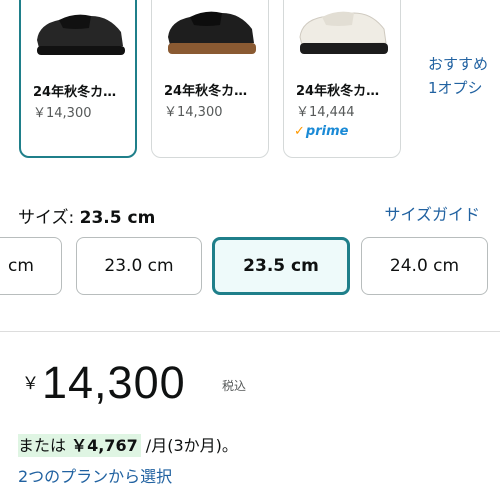  What do you see at coordinates (234, 386) in the screenshot?
I see `tax-note: 税込` at bounding box center [234, 386].